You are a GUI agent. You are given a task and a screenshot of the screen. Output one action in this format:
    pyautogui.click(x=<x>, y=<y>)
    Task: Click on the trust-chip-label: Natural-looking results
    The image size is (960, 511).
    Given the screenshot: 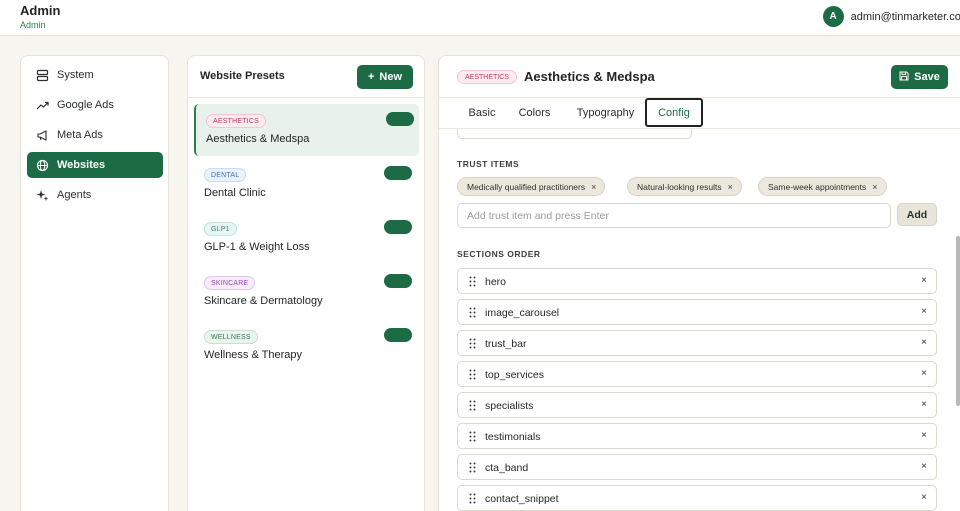 What is the action you would take?
    pyautogui.click(x=679, y=186)
    